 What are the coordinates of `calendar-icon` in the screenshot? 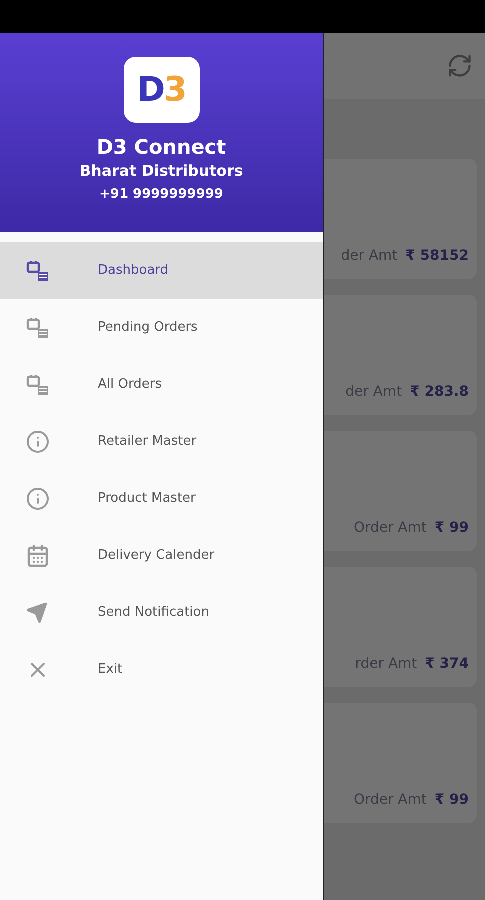 It's located at (38, 556).